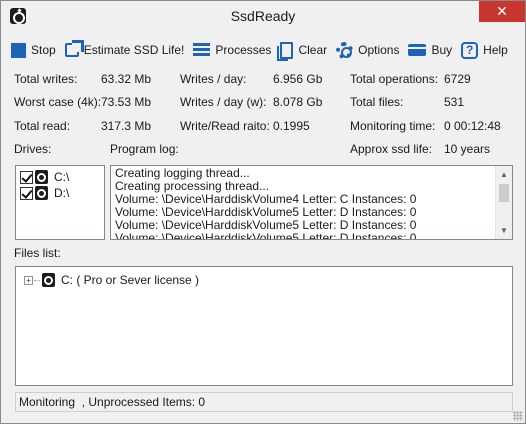  What do you see at coordinates (417, 50) in the screenshot?
I see `credit-card-icon` at bounding box center [417, 50].